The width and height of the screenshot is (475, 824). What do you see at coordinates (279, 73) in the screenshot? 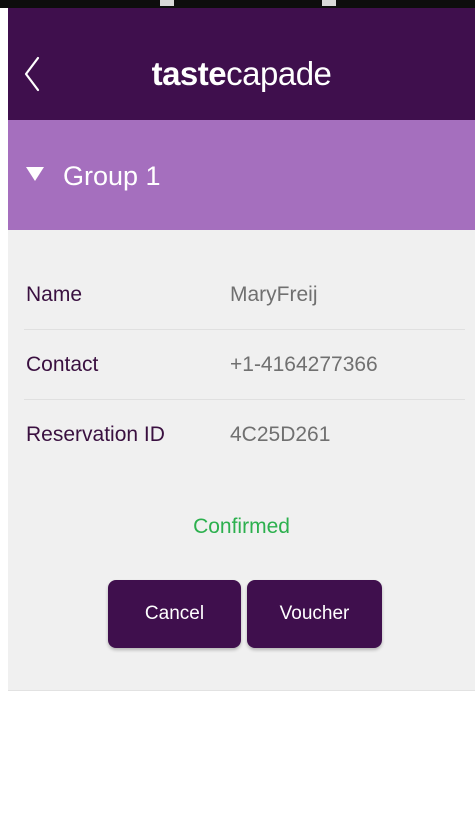
I see `brand-light: capade` at bounding box center [279, 73].